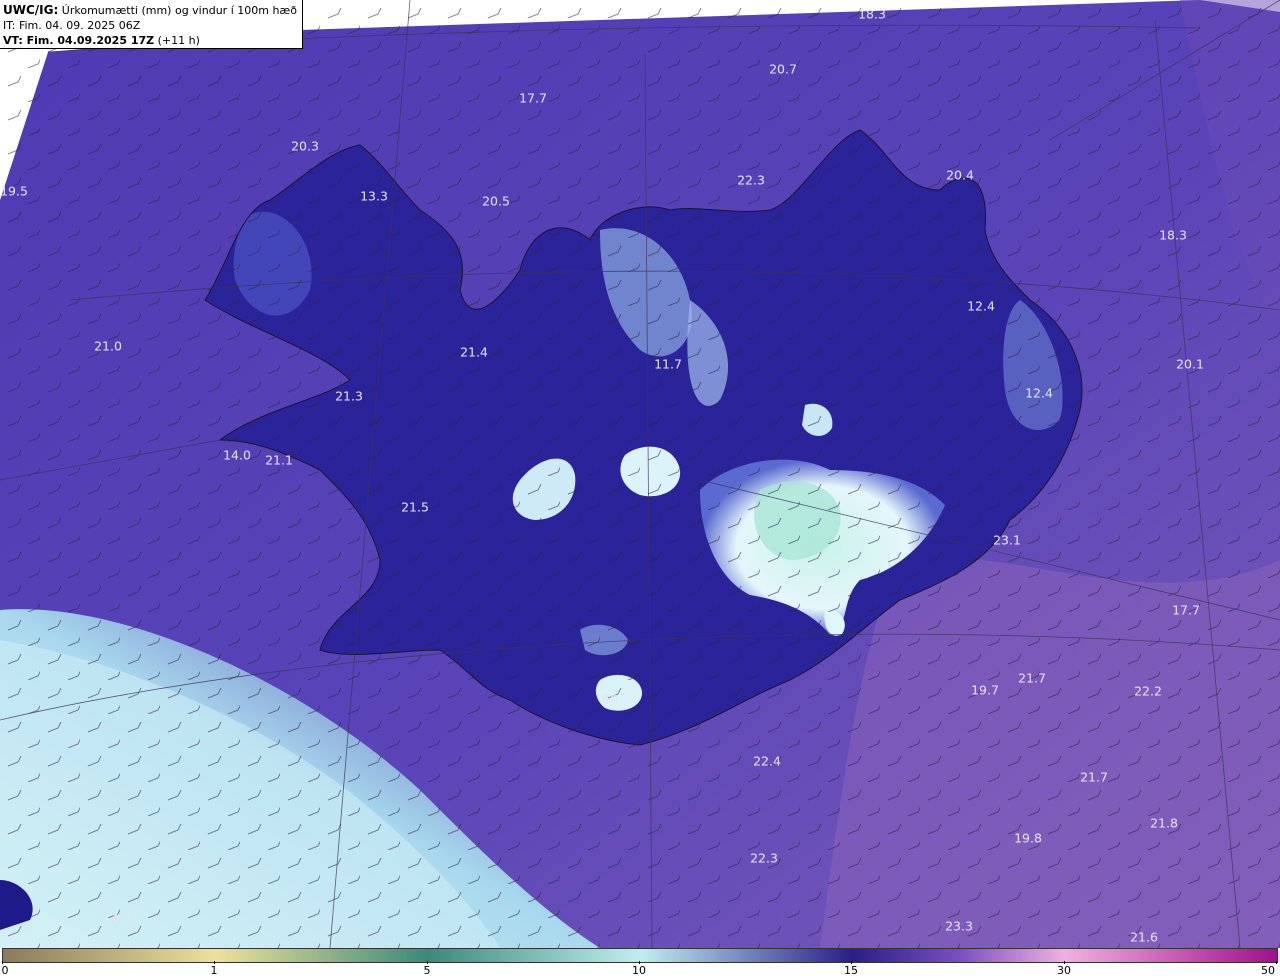  Describe the element at coordinates (279, 460) in the screenshot. I see `map-value-label: 21.1` at that location.